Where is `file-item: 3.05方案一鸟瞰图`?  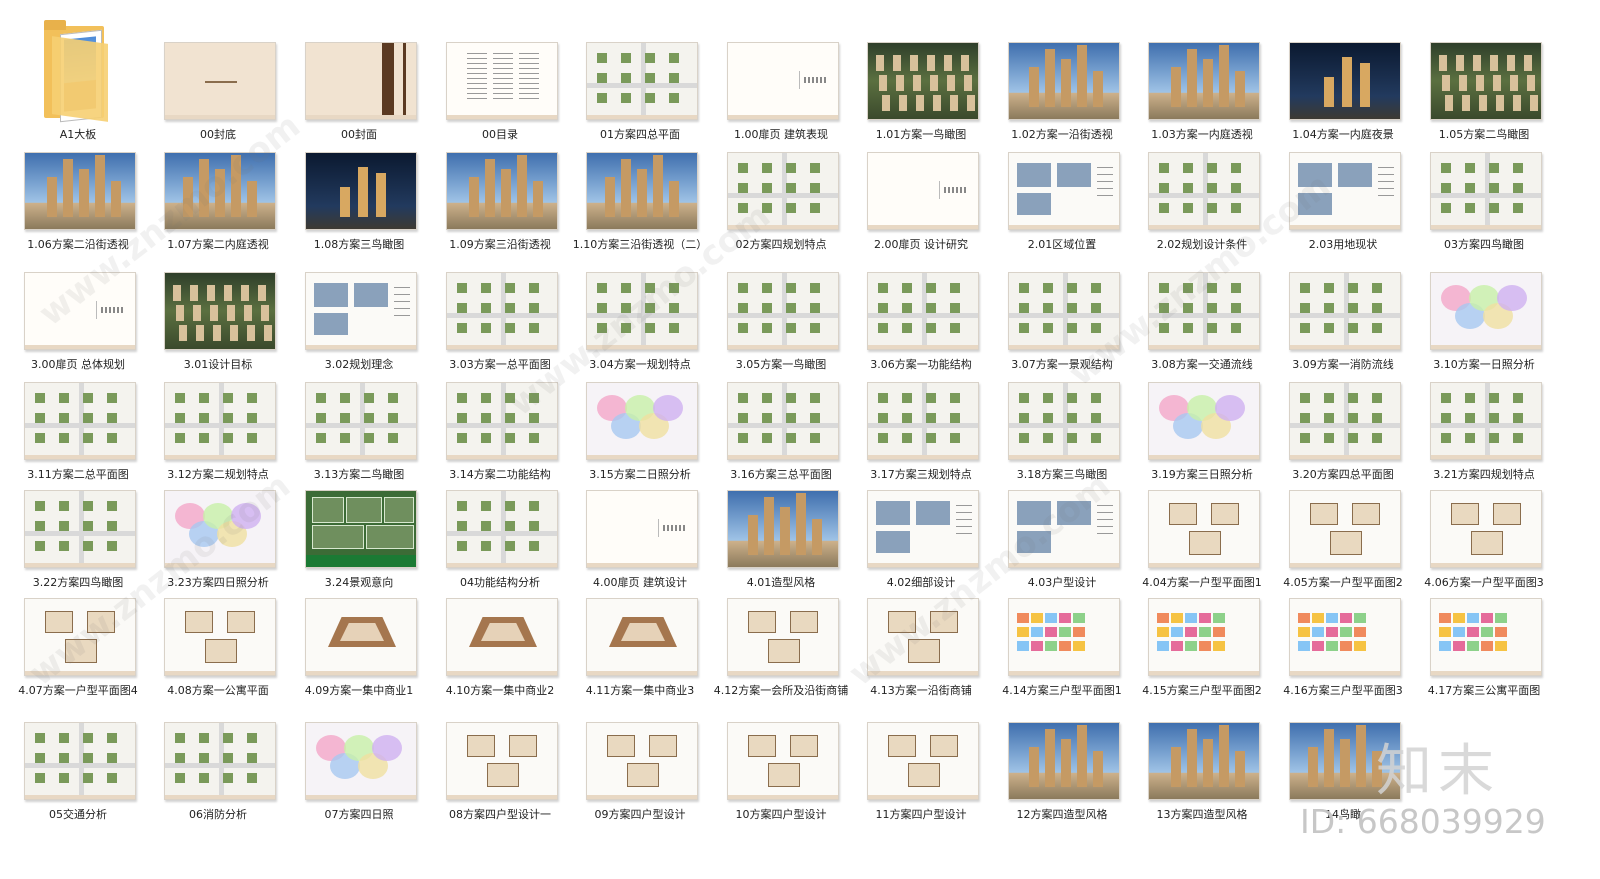 file-item: 3.05方案一鸟瞰图 is located at coordinates (781, 327).